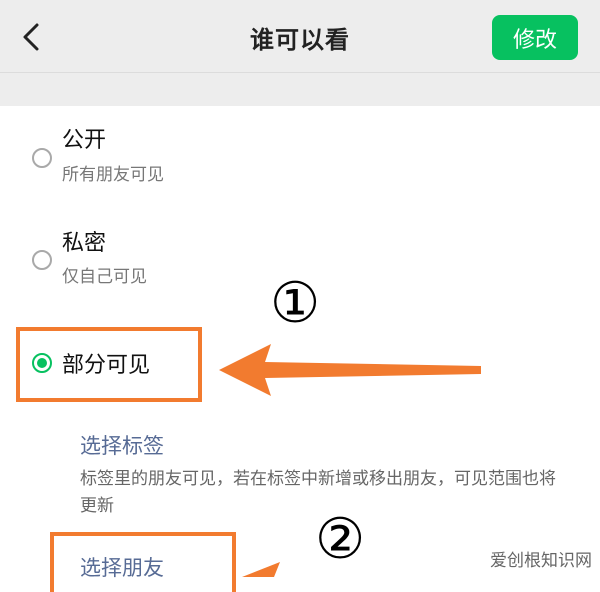 The width and height of the screenshot is (600, 592). I want to click on option-public-title: 公开, so click(84, 140).